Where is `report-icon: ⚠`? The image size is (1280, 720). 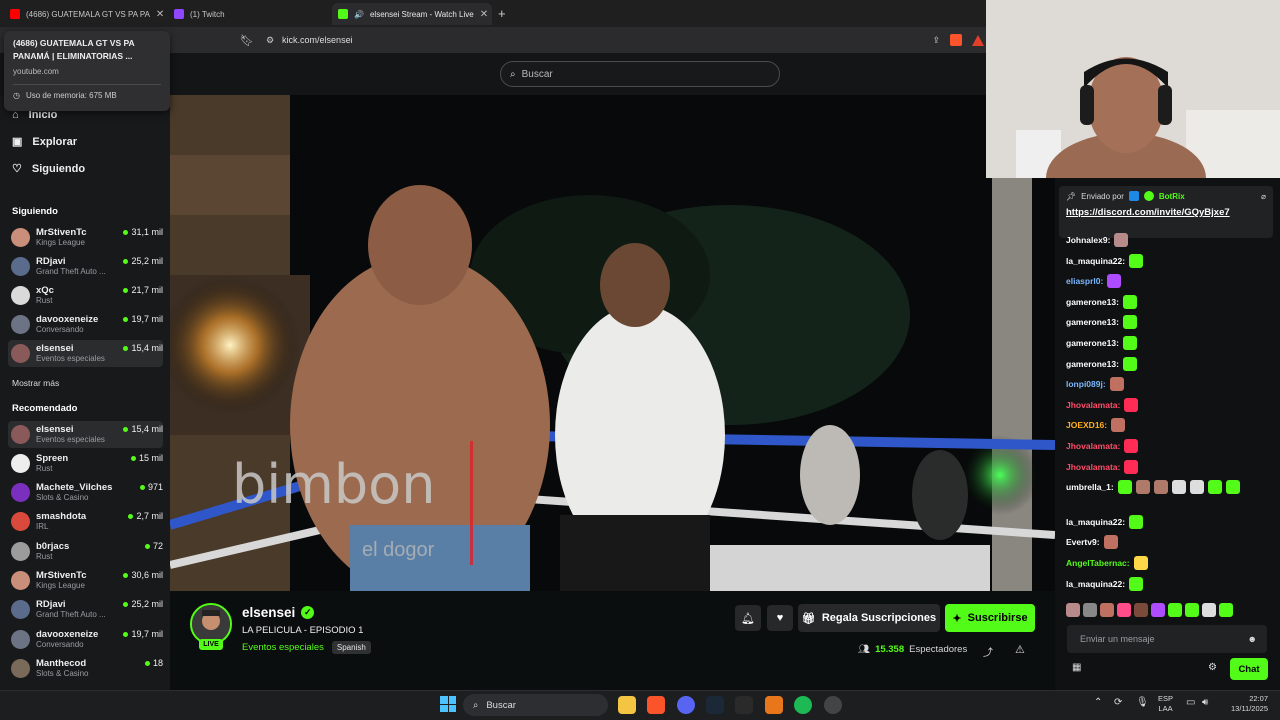 report-icon: ⚠ is located at coordinates (1020, 649).